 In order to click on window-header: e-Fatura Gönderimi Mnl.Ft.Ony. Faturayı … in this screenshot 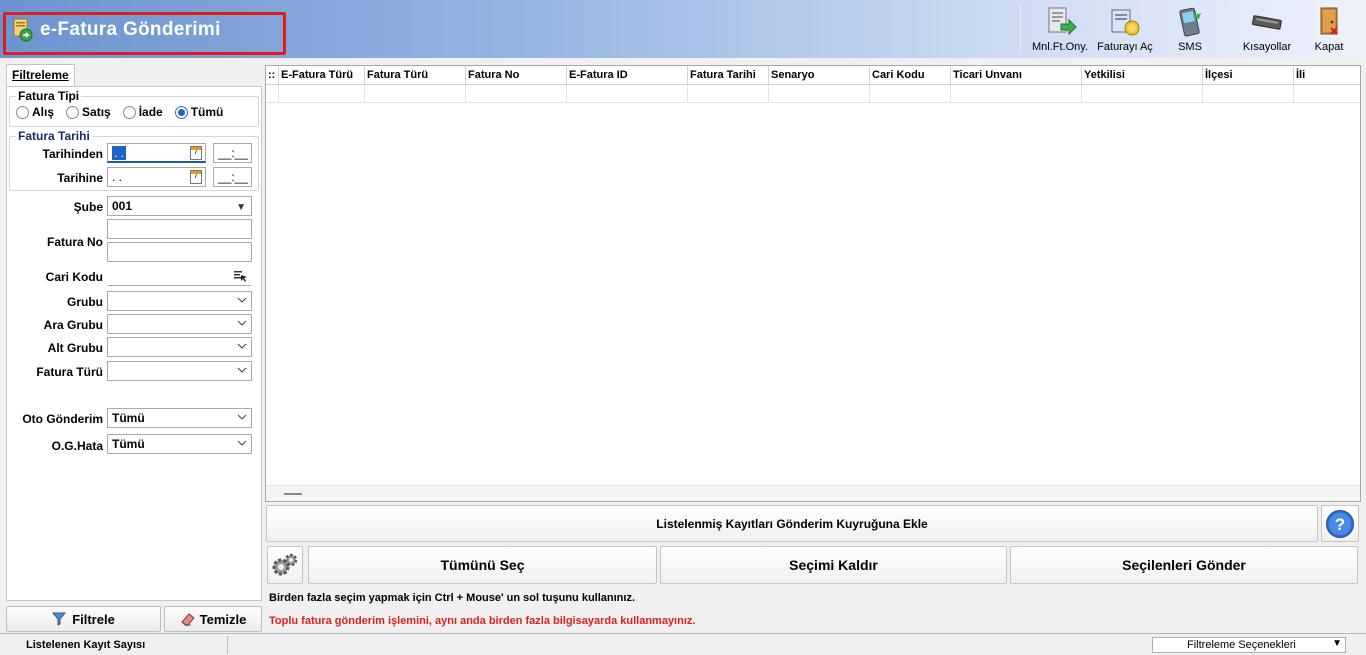, I will do `click(683, 29)`.